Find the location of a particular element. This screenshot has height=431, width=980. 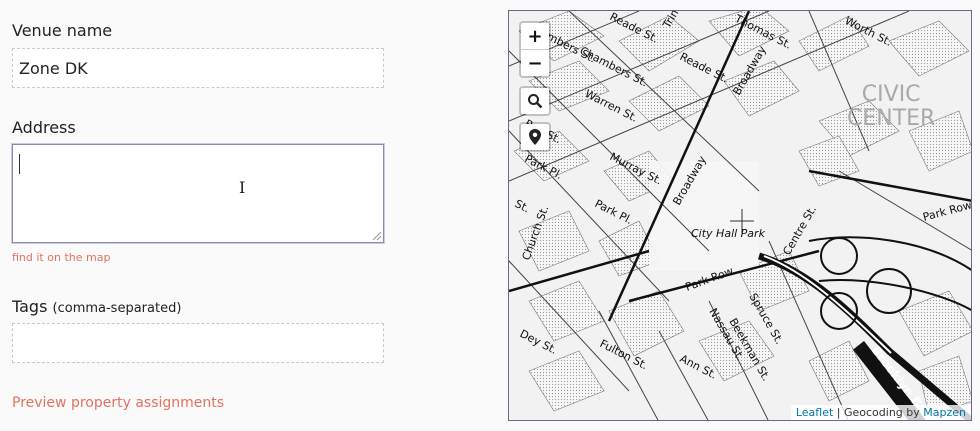

zoom-control: + − is located at coordinates (535, 49).